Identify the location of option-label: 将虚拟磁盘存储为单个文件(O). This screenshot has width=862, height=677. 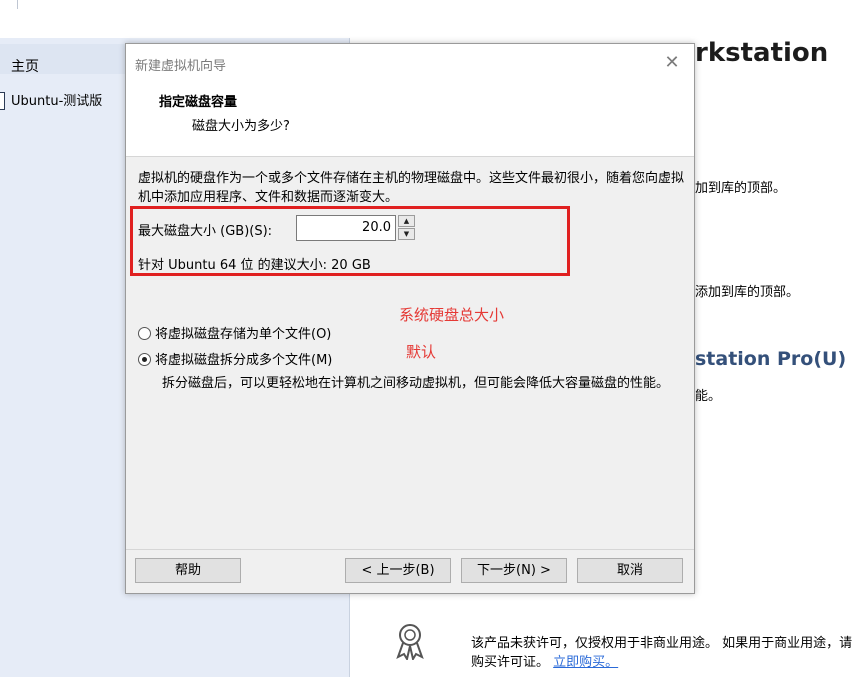
(243, 334).